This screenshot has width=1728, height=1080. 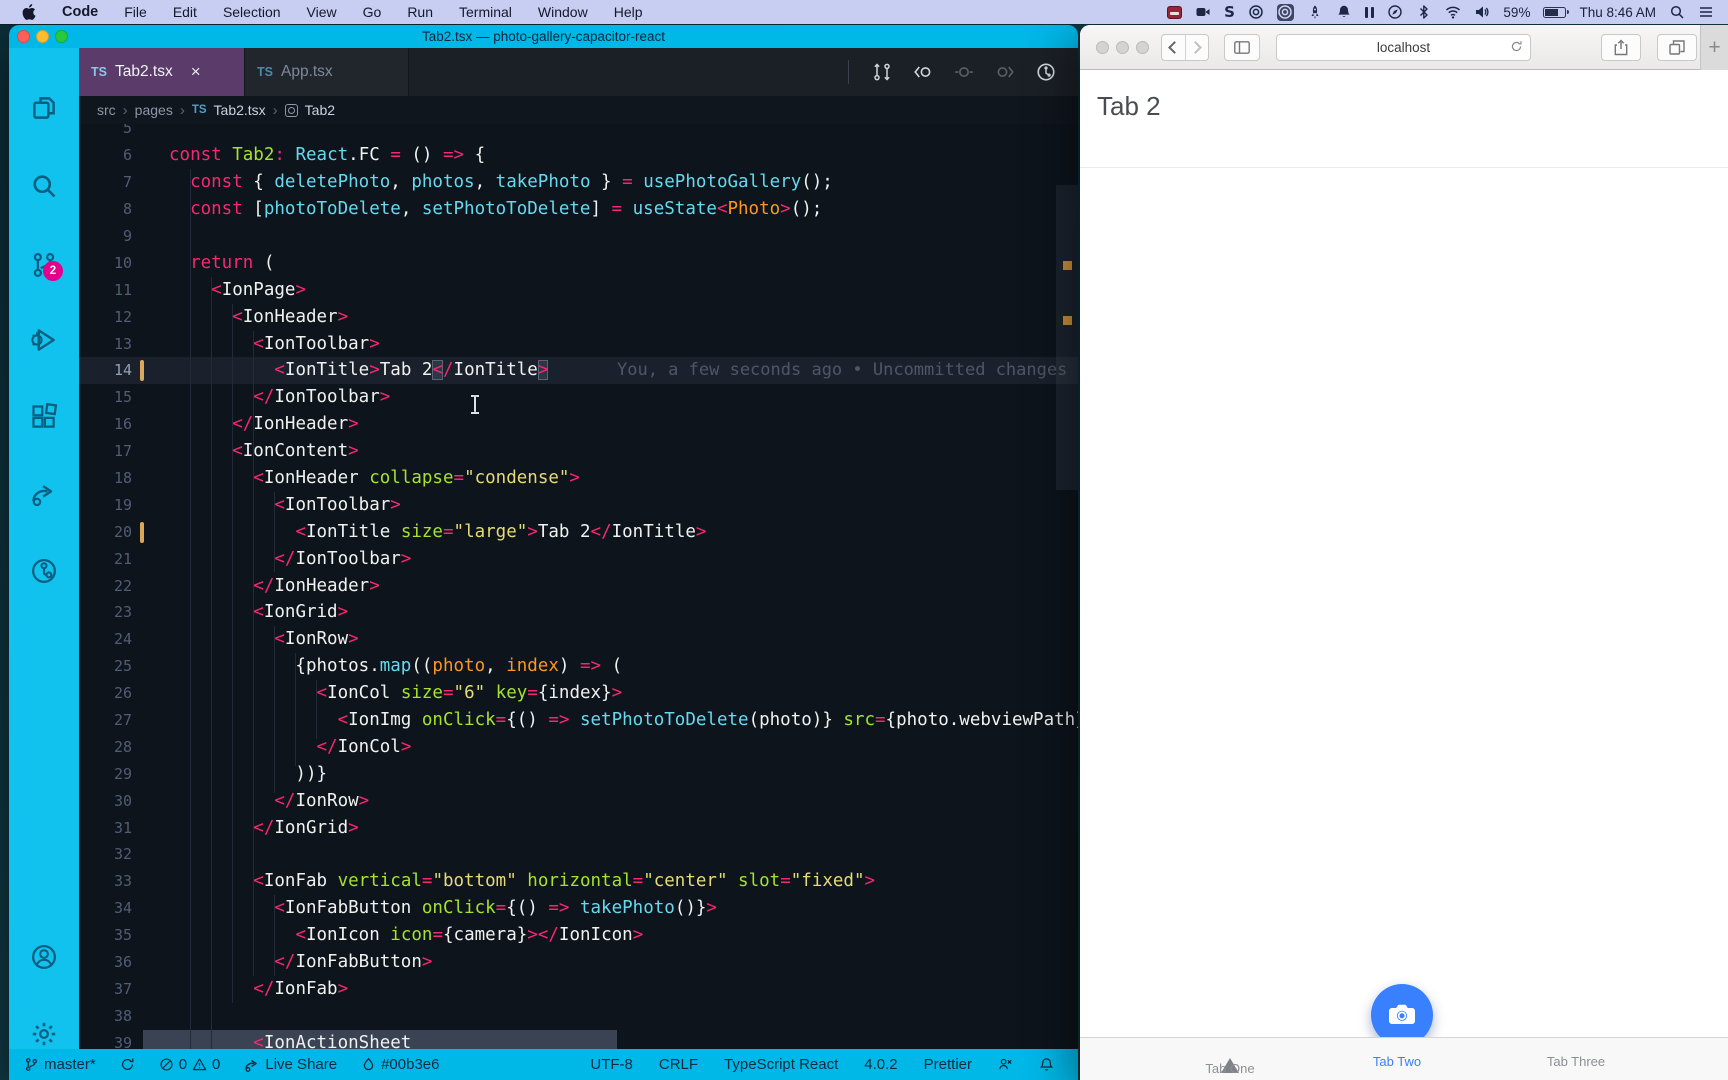 I want to click on bell-icon, so click(x=1344, y=12).